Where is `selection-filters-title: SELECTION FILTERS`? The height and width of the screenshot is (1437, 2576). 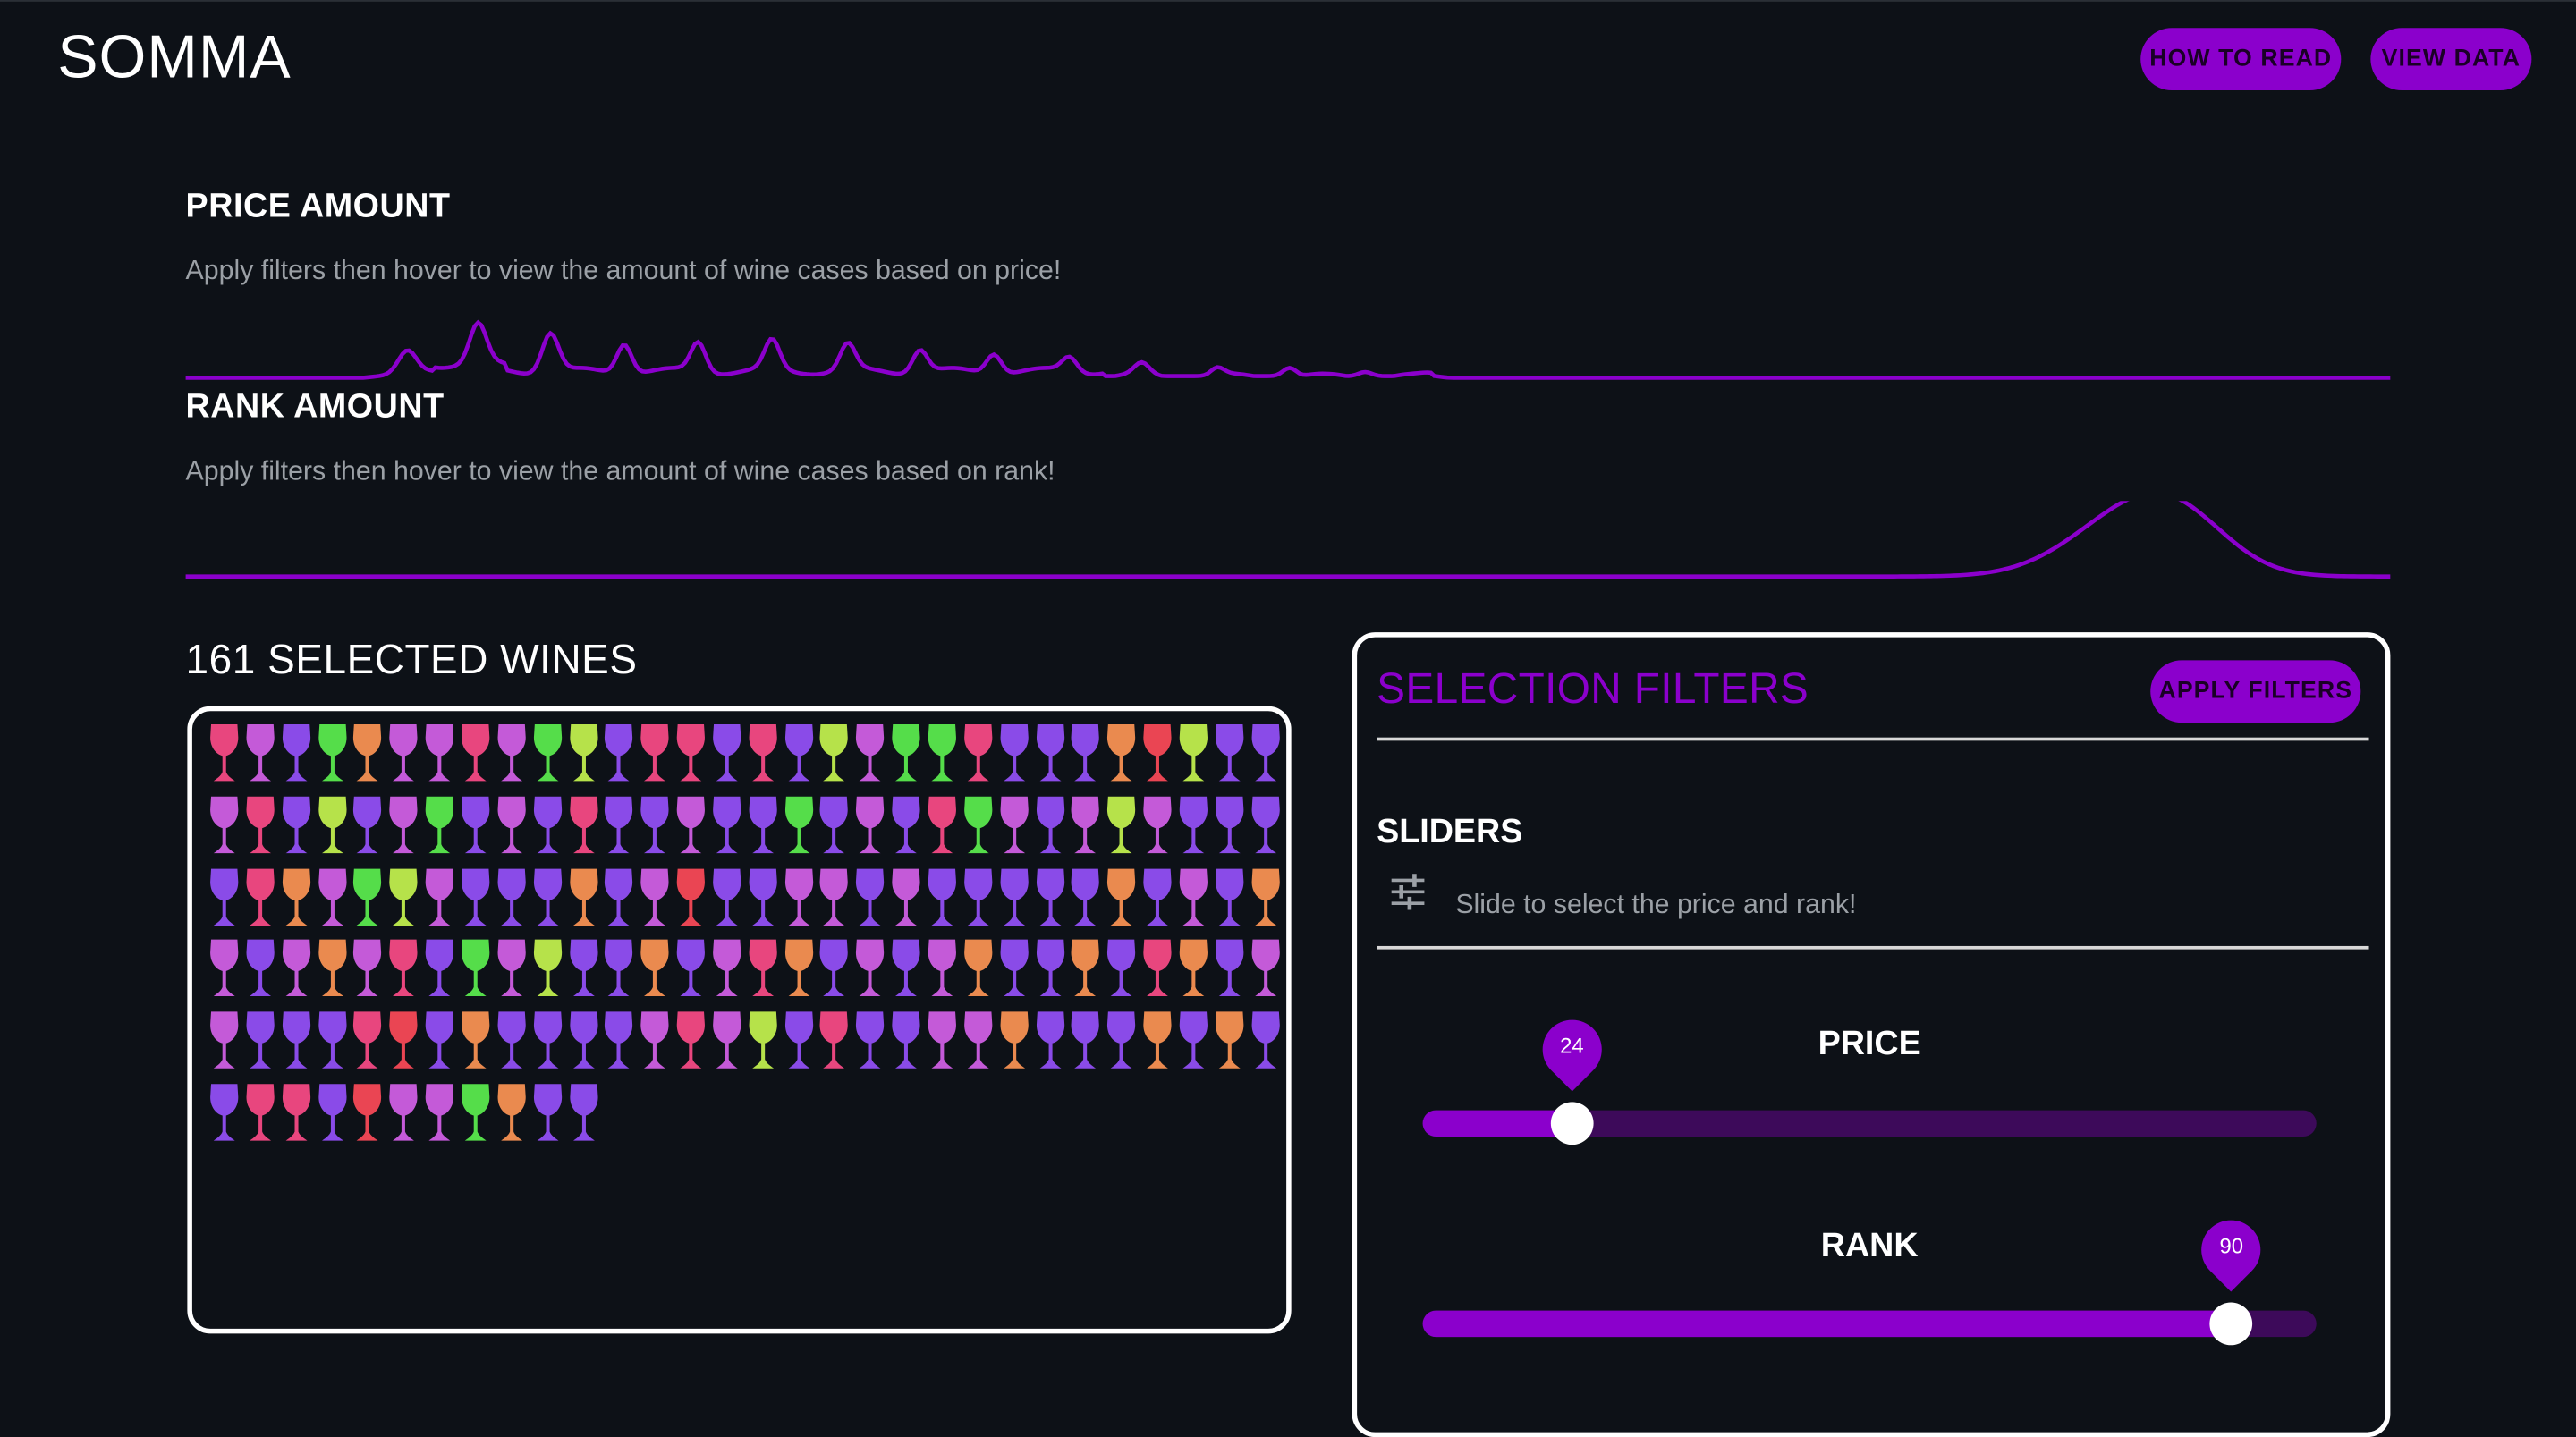
selection-filters-title: SELECTION FILTERS is located at coordinates (1593, 689).